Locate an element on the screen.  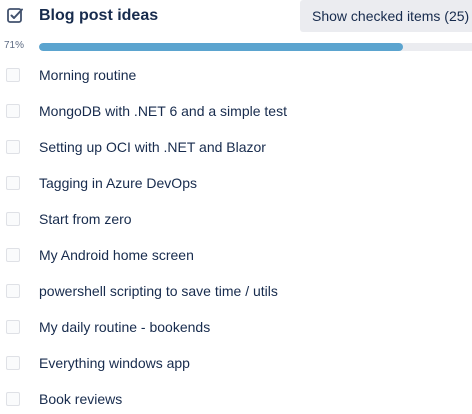
checklist-progress: 71% is located at coordinates (236, 46).